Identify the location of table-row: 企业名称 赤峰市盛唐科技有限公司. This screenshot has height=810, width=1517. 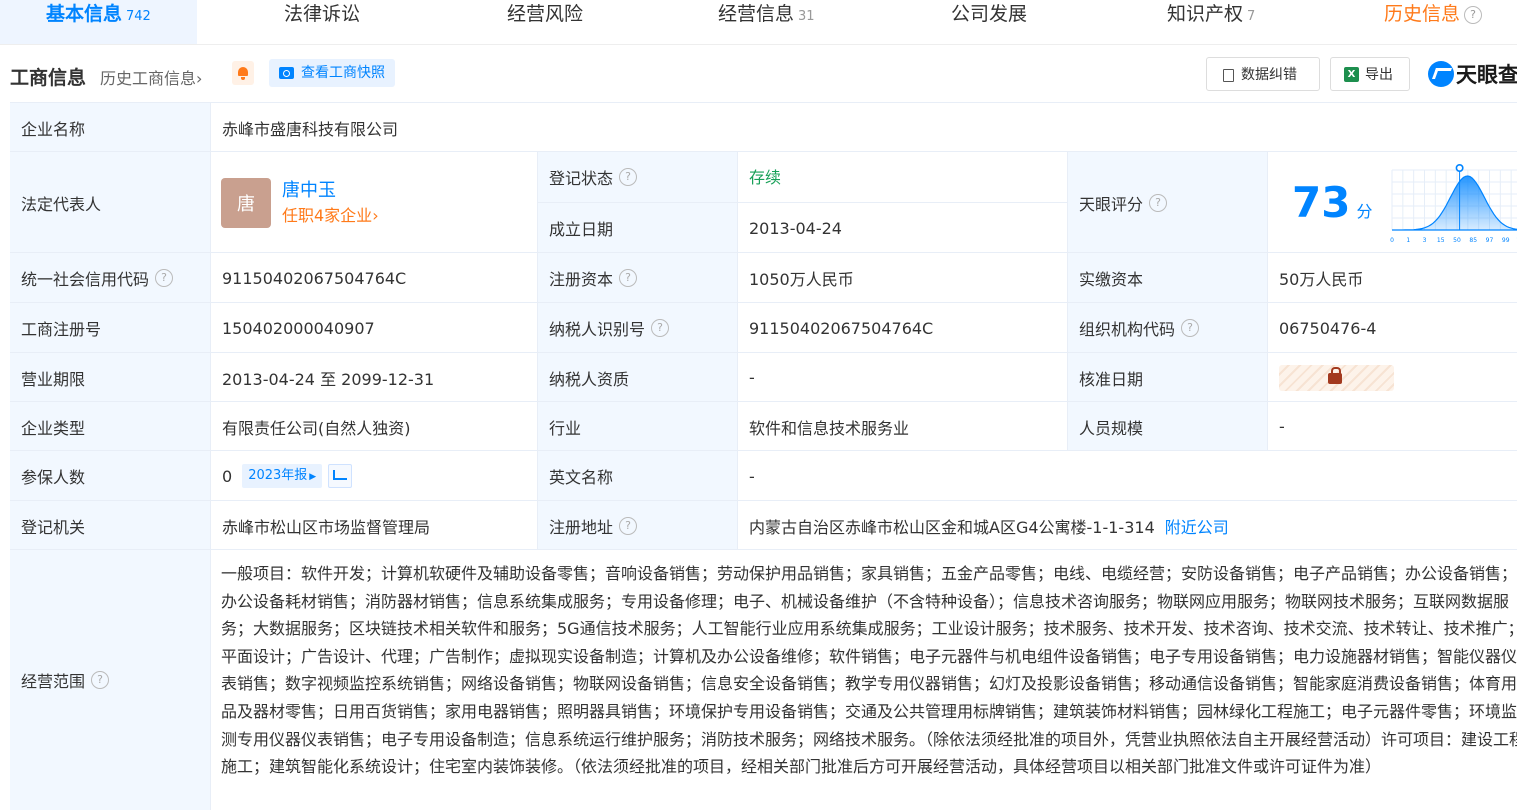
(763, 127).